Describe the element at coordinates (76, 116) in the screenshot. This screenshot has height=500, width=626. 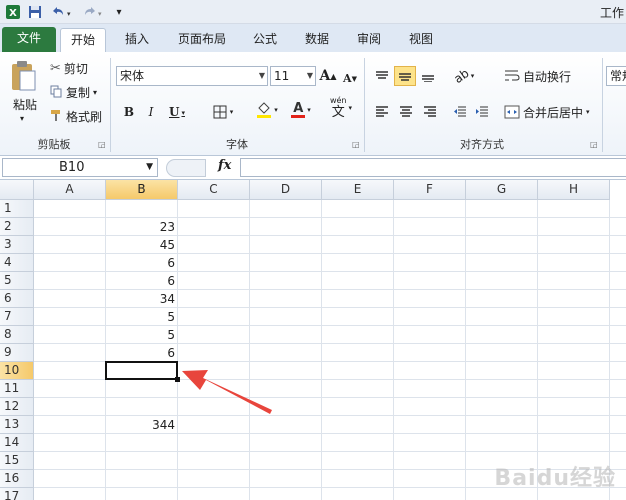
I see `format-painter-button: 格式刷` at that location.